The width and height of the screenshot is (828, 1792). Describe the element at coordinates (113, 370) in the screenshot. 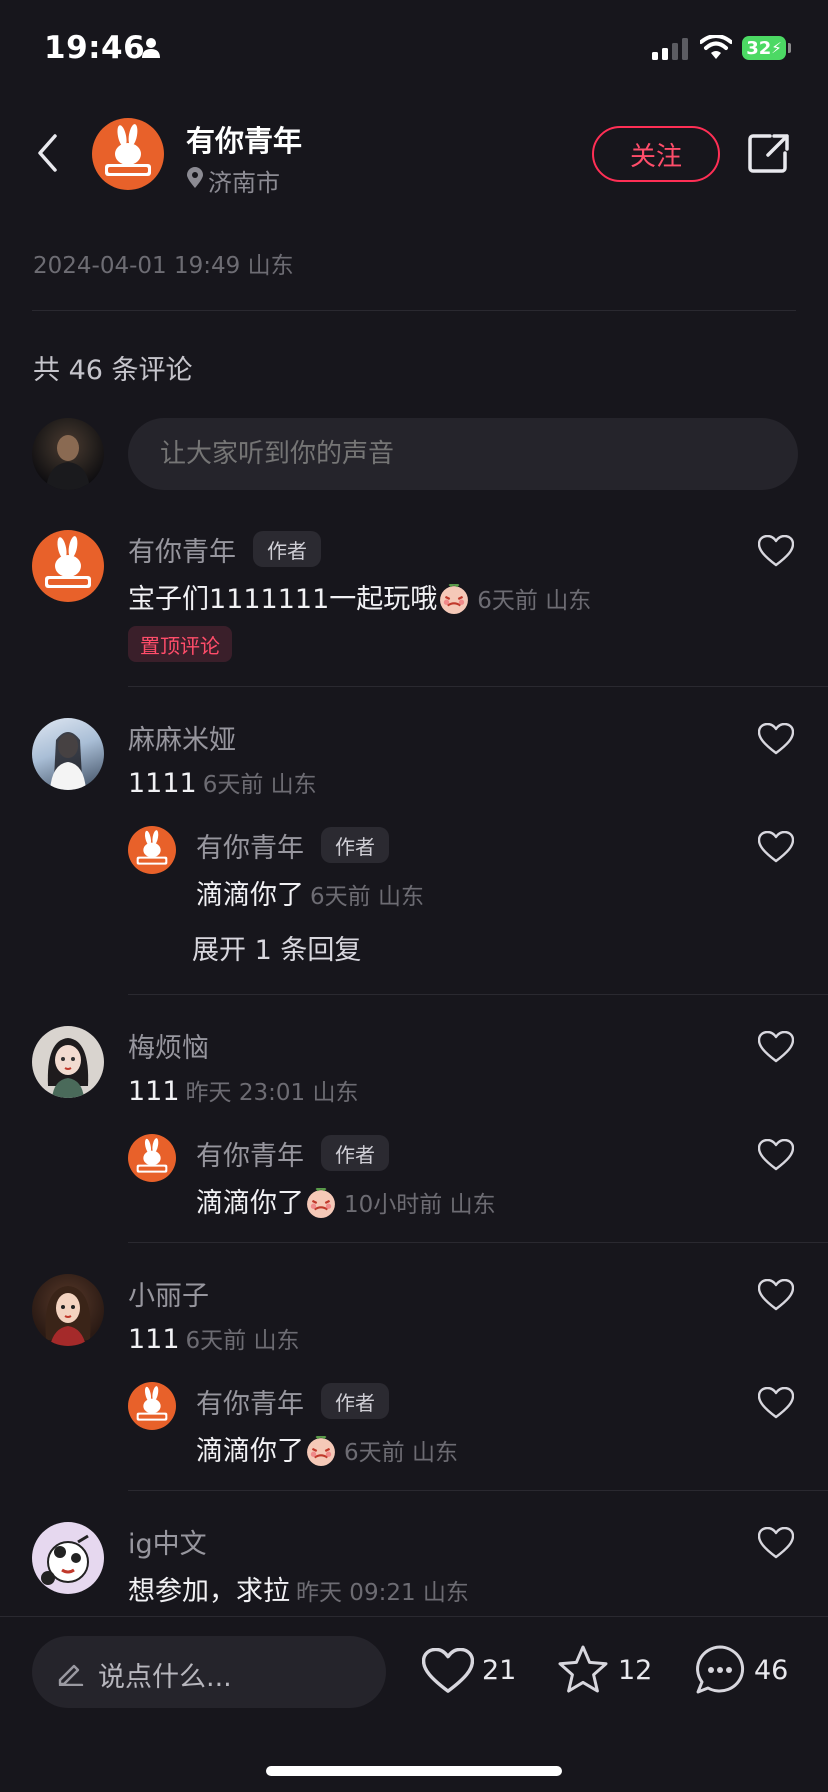

I see `comment-count: 共 46 条评论` at that location.